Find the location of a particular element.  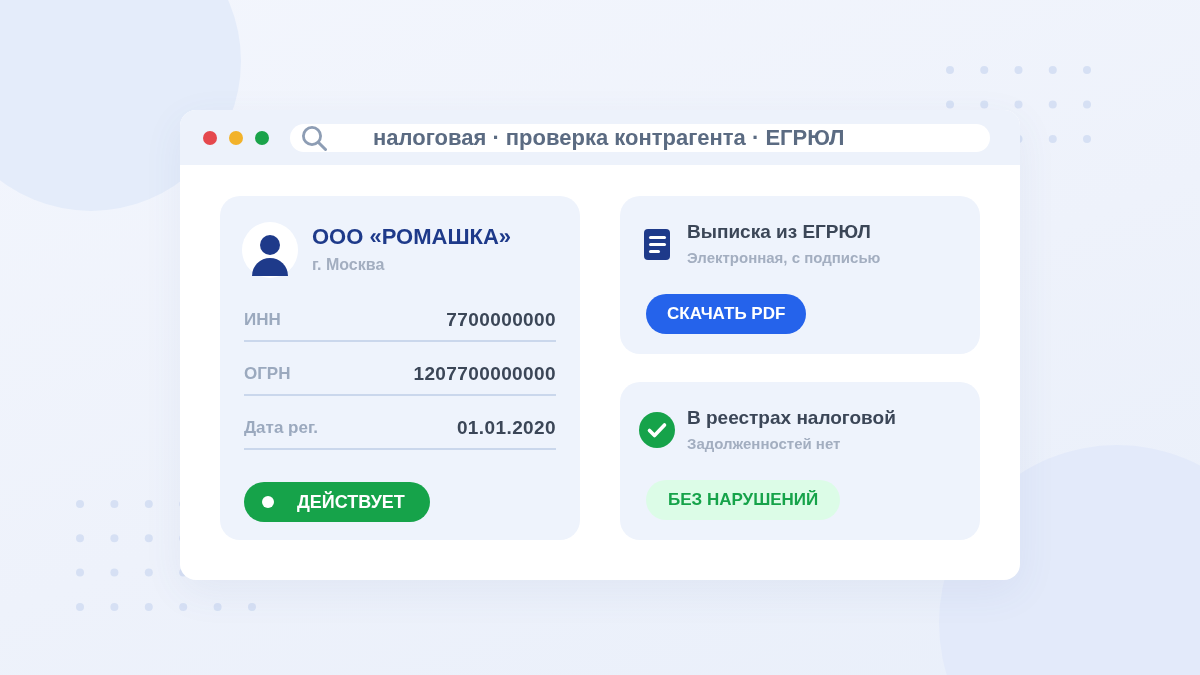

company-city: г. Москва is located at coordinates (349, 265).